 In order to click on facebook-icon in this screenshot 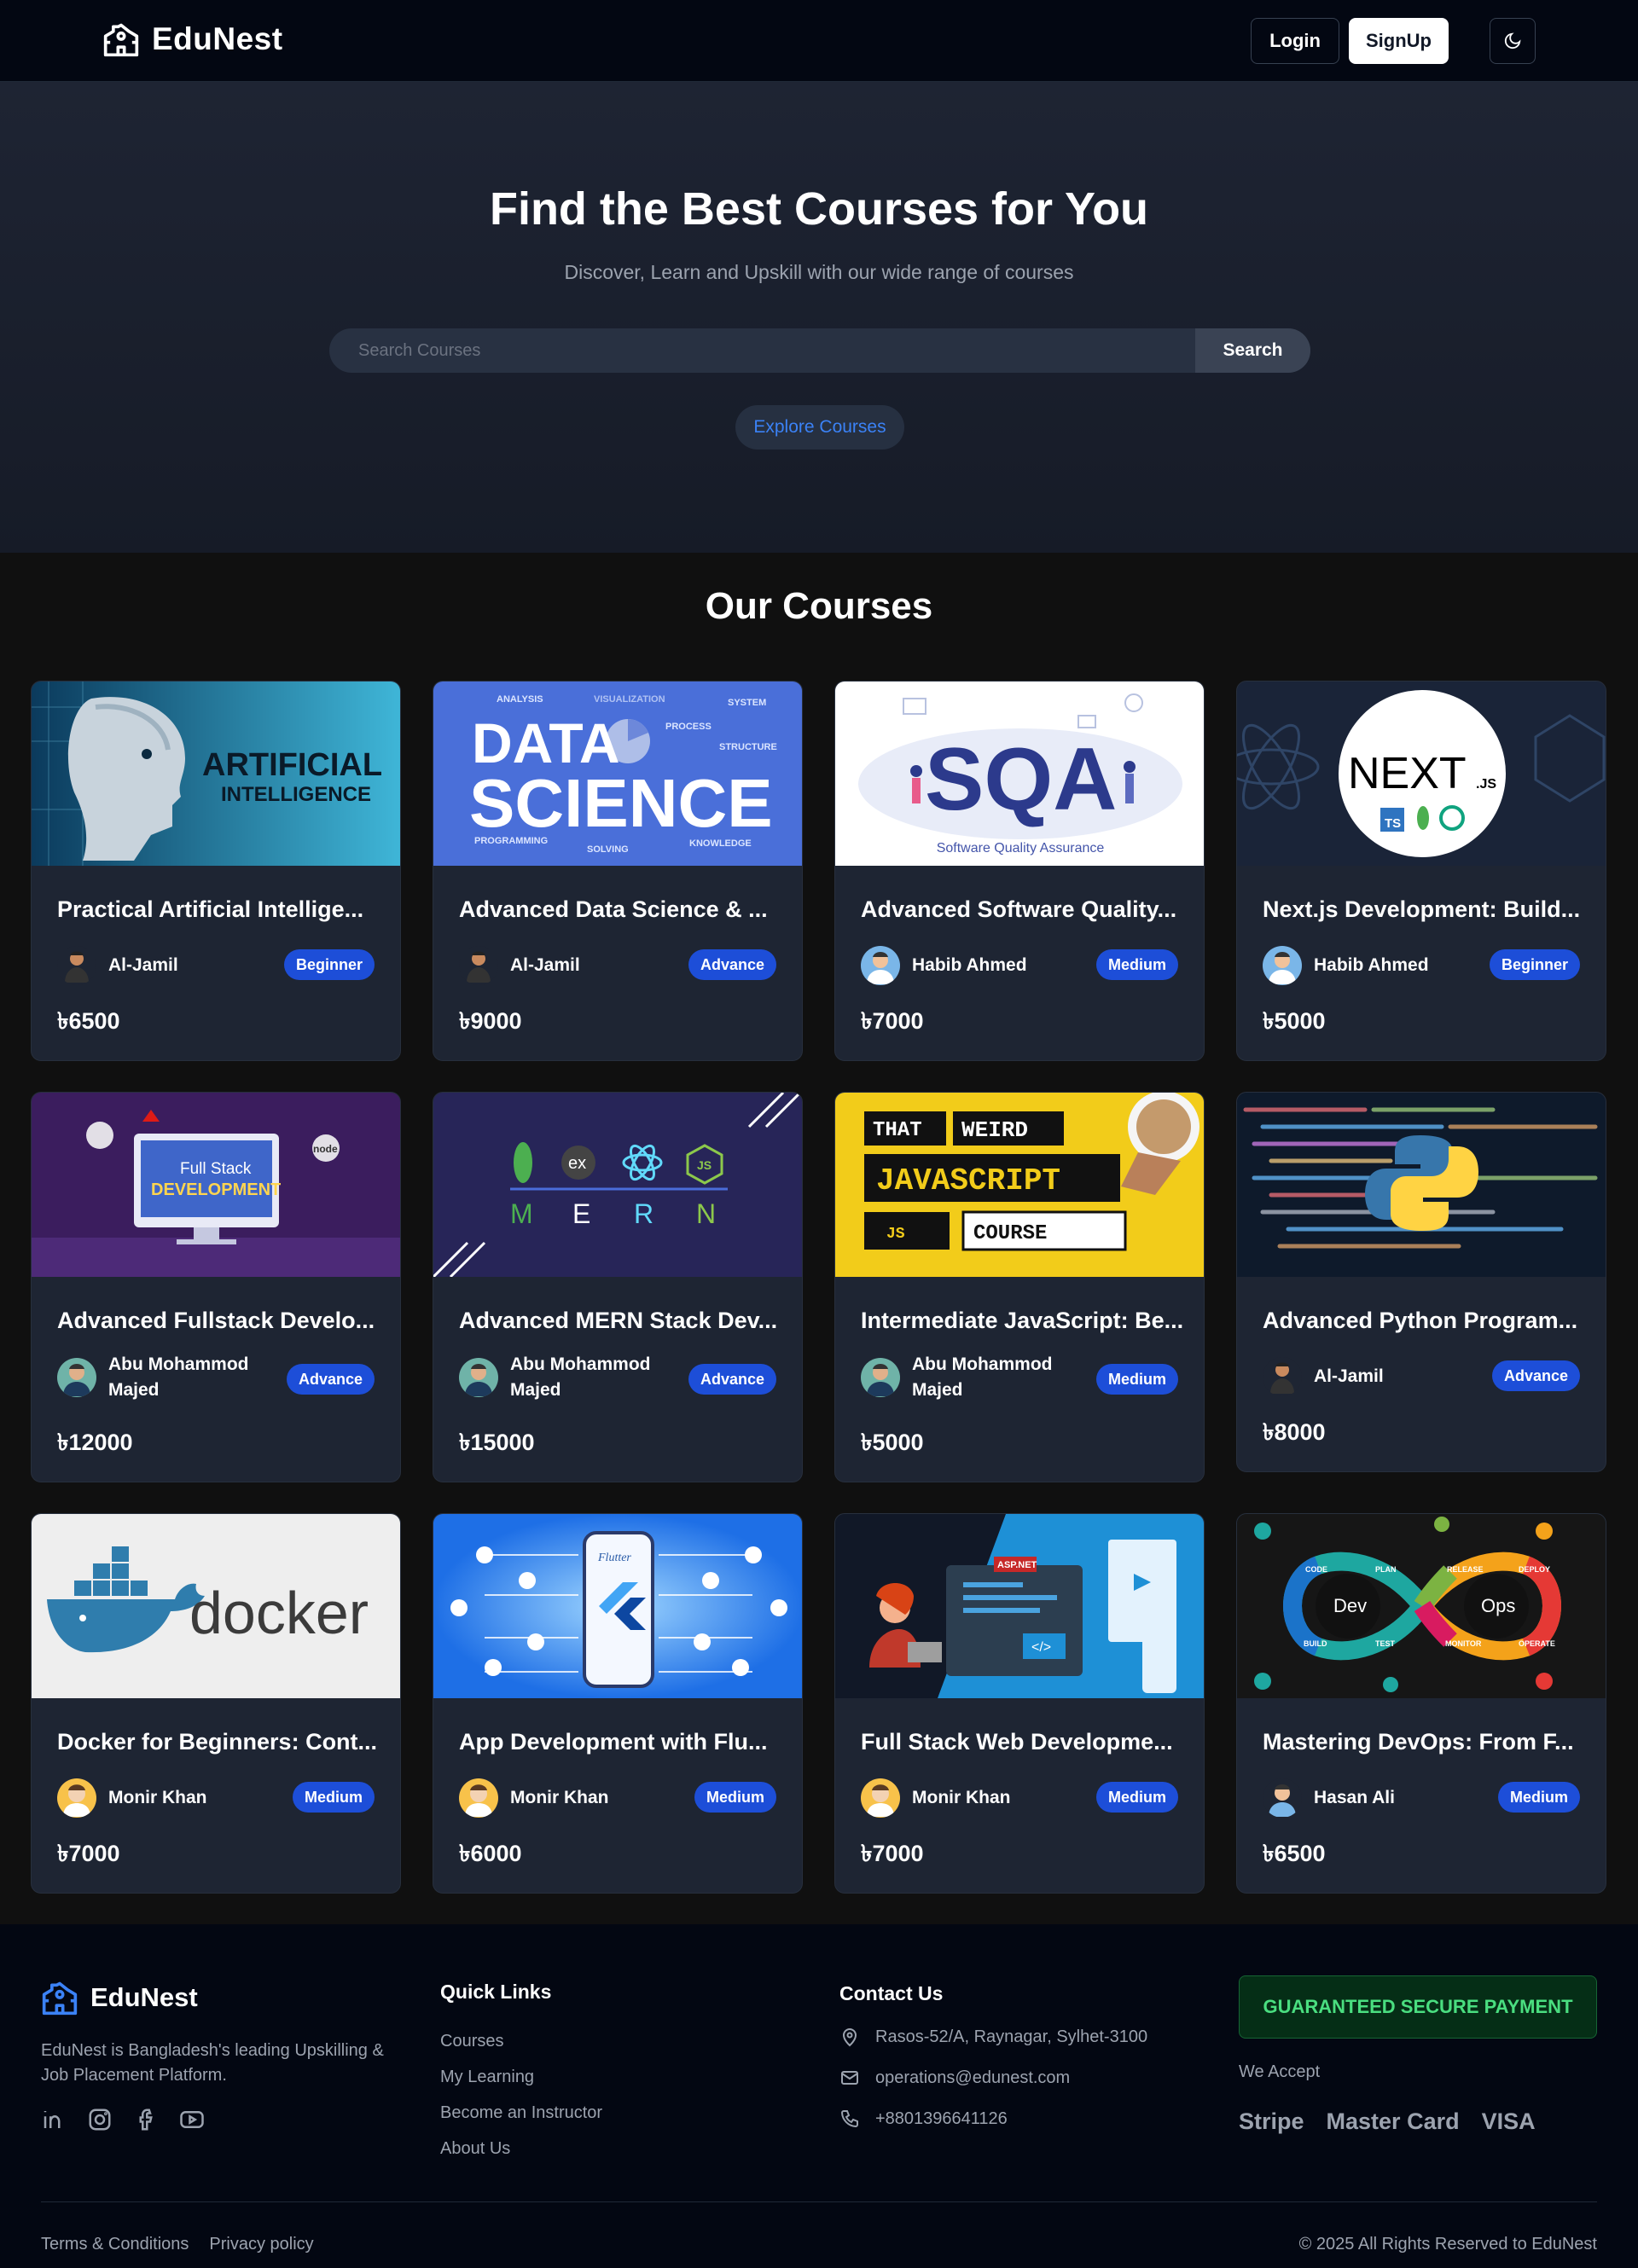, I will do `click(146, 2119)`.